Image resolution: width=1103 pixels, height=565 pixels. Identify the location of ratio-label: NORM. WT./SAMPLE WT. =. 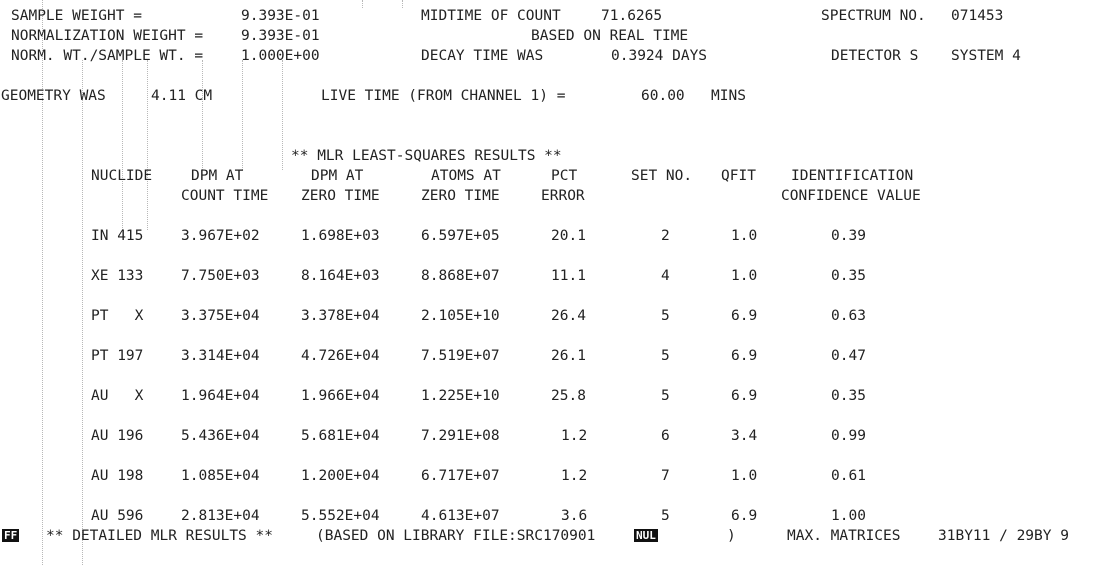
(107, 56).